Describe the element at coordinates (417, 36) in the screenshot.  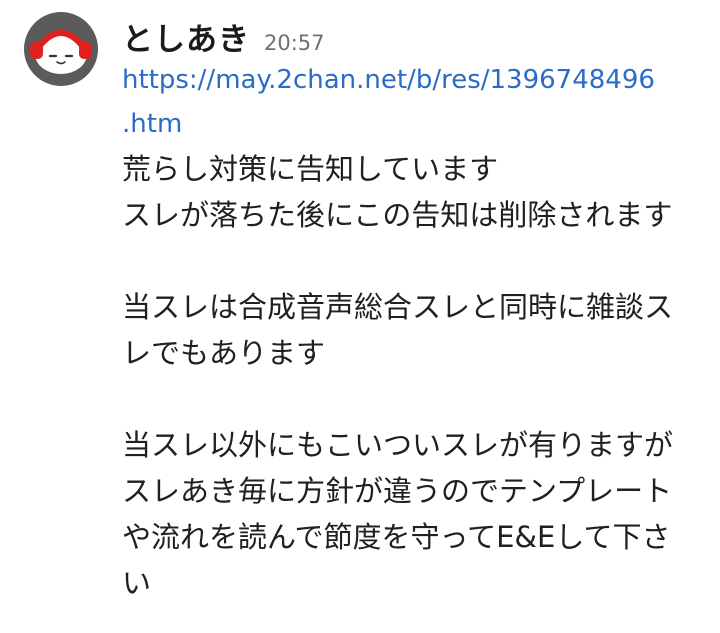
I see `message-header: としあき 20:57` at that location.